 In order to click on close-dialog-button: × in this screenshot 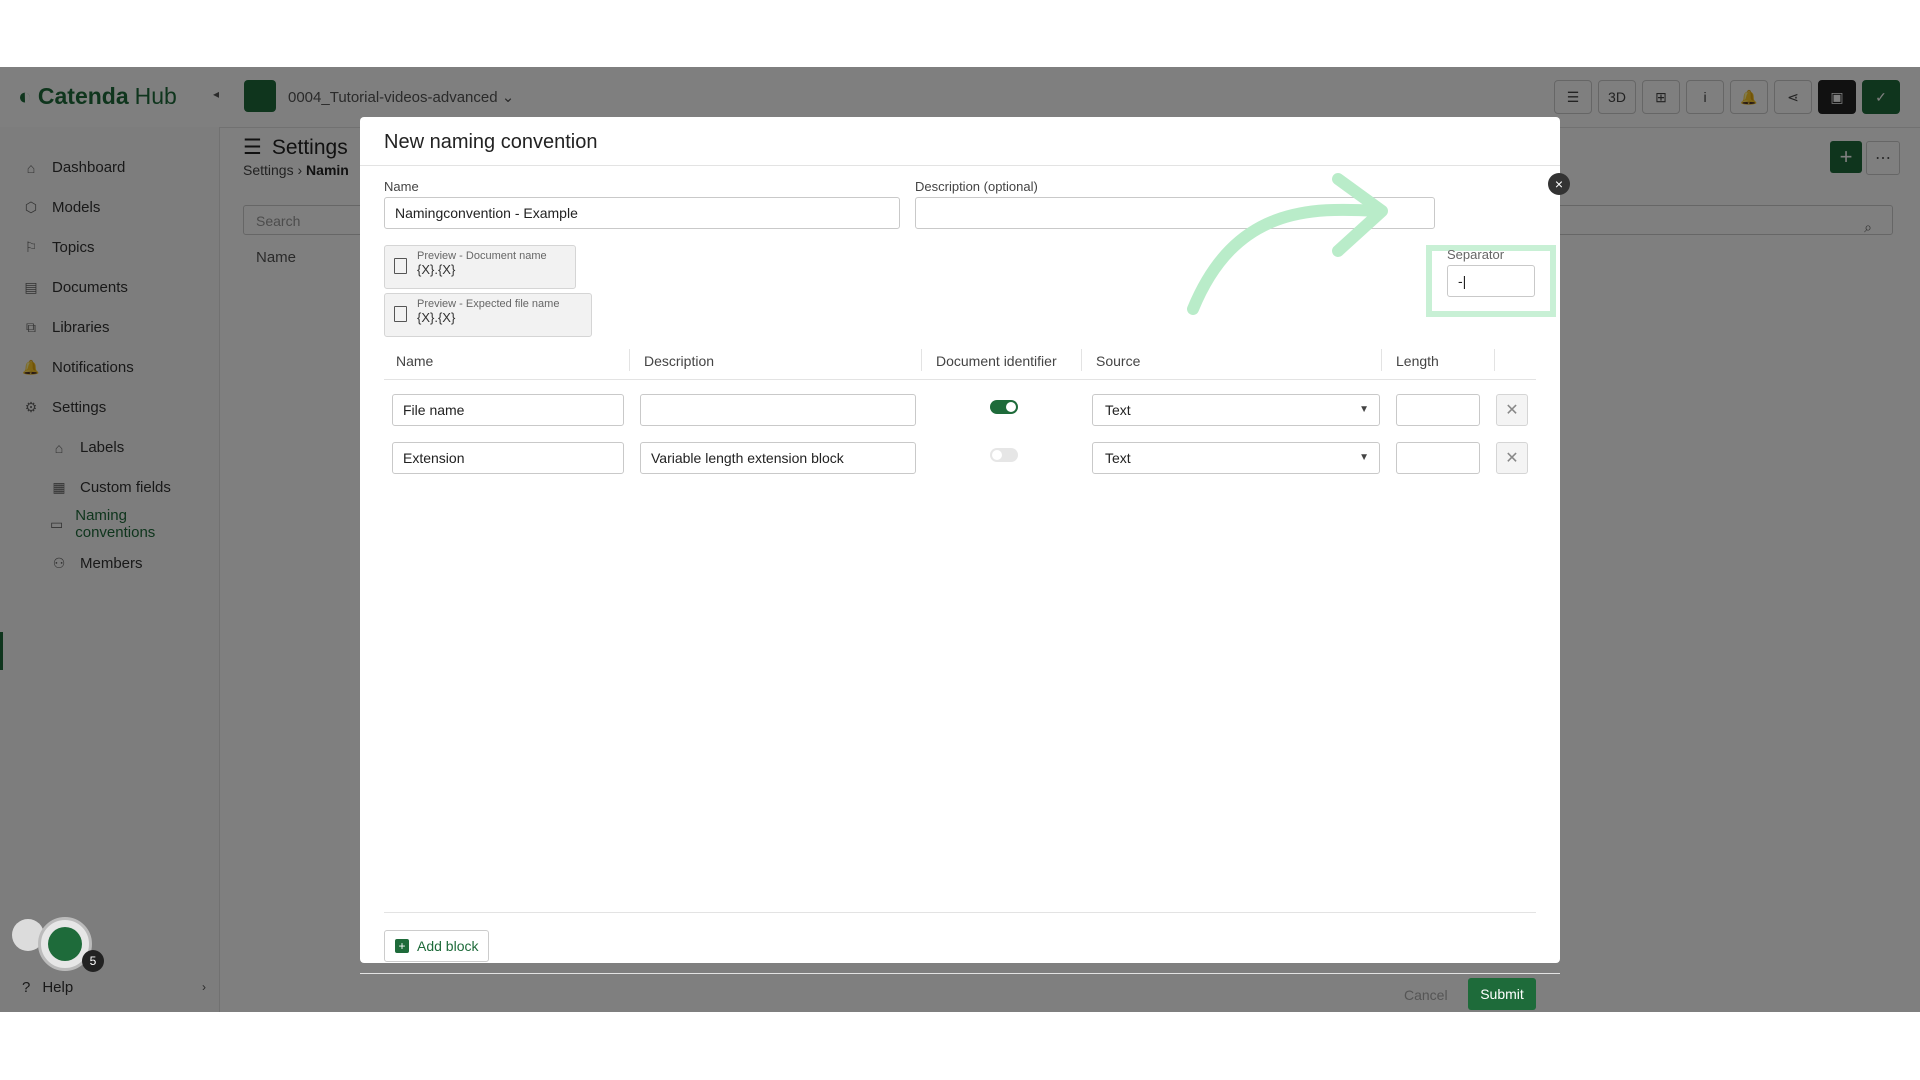, I will do `click(1559, 184)`.